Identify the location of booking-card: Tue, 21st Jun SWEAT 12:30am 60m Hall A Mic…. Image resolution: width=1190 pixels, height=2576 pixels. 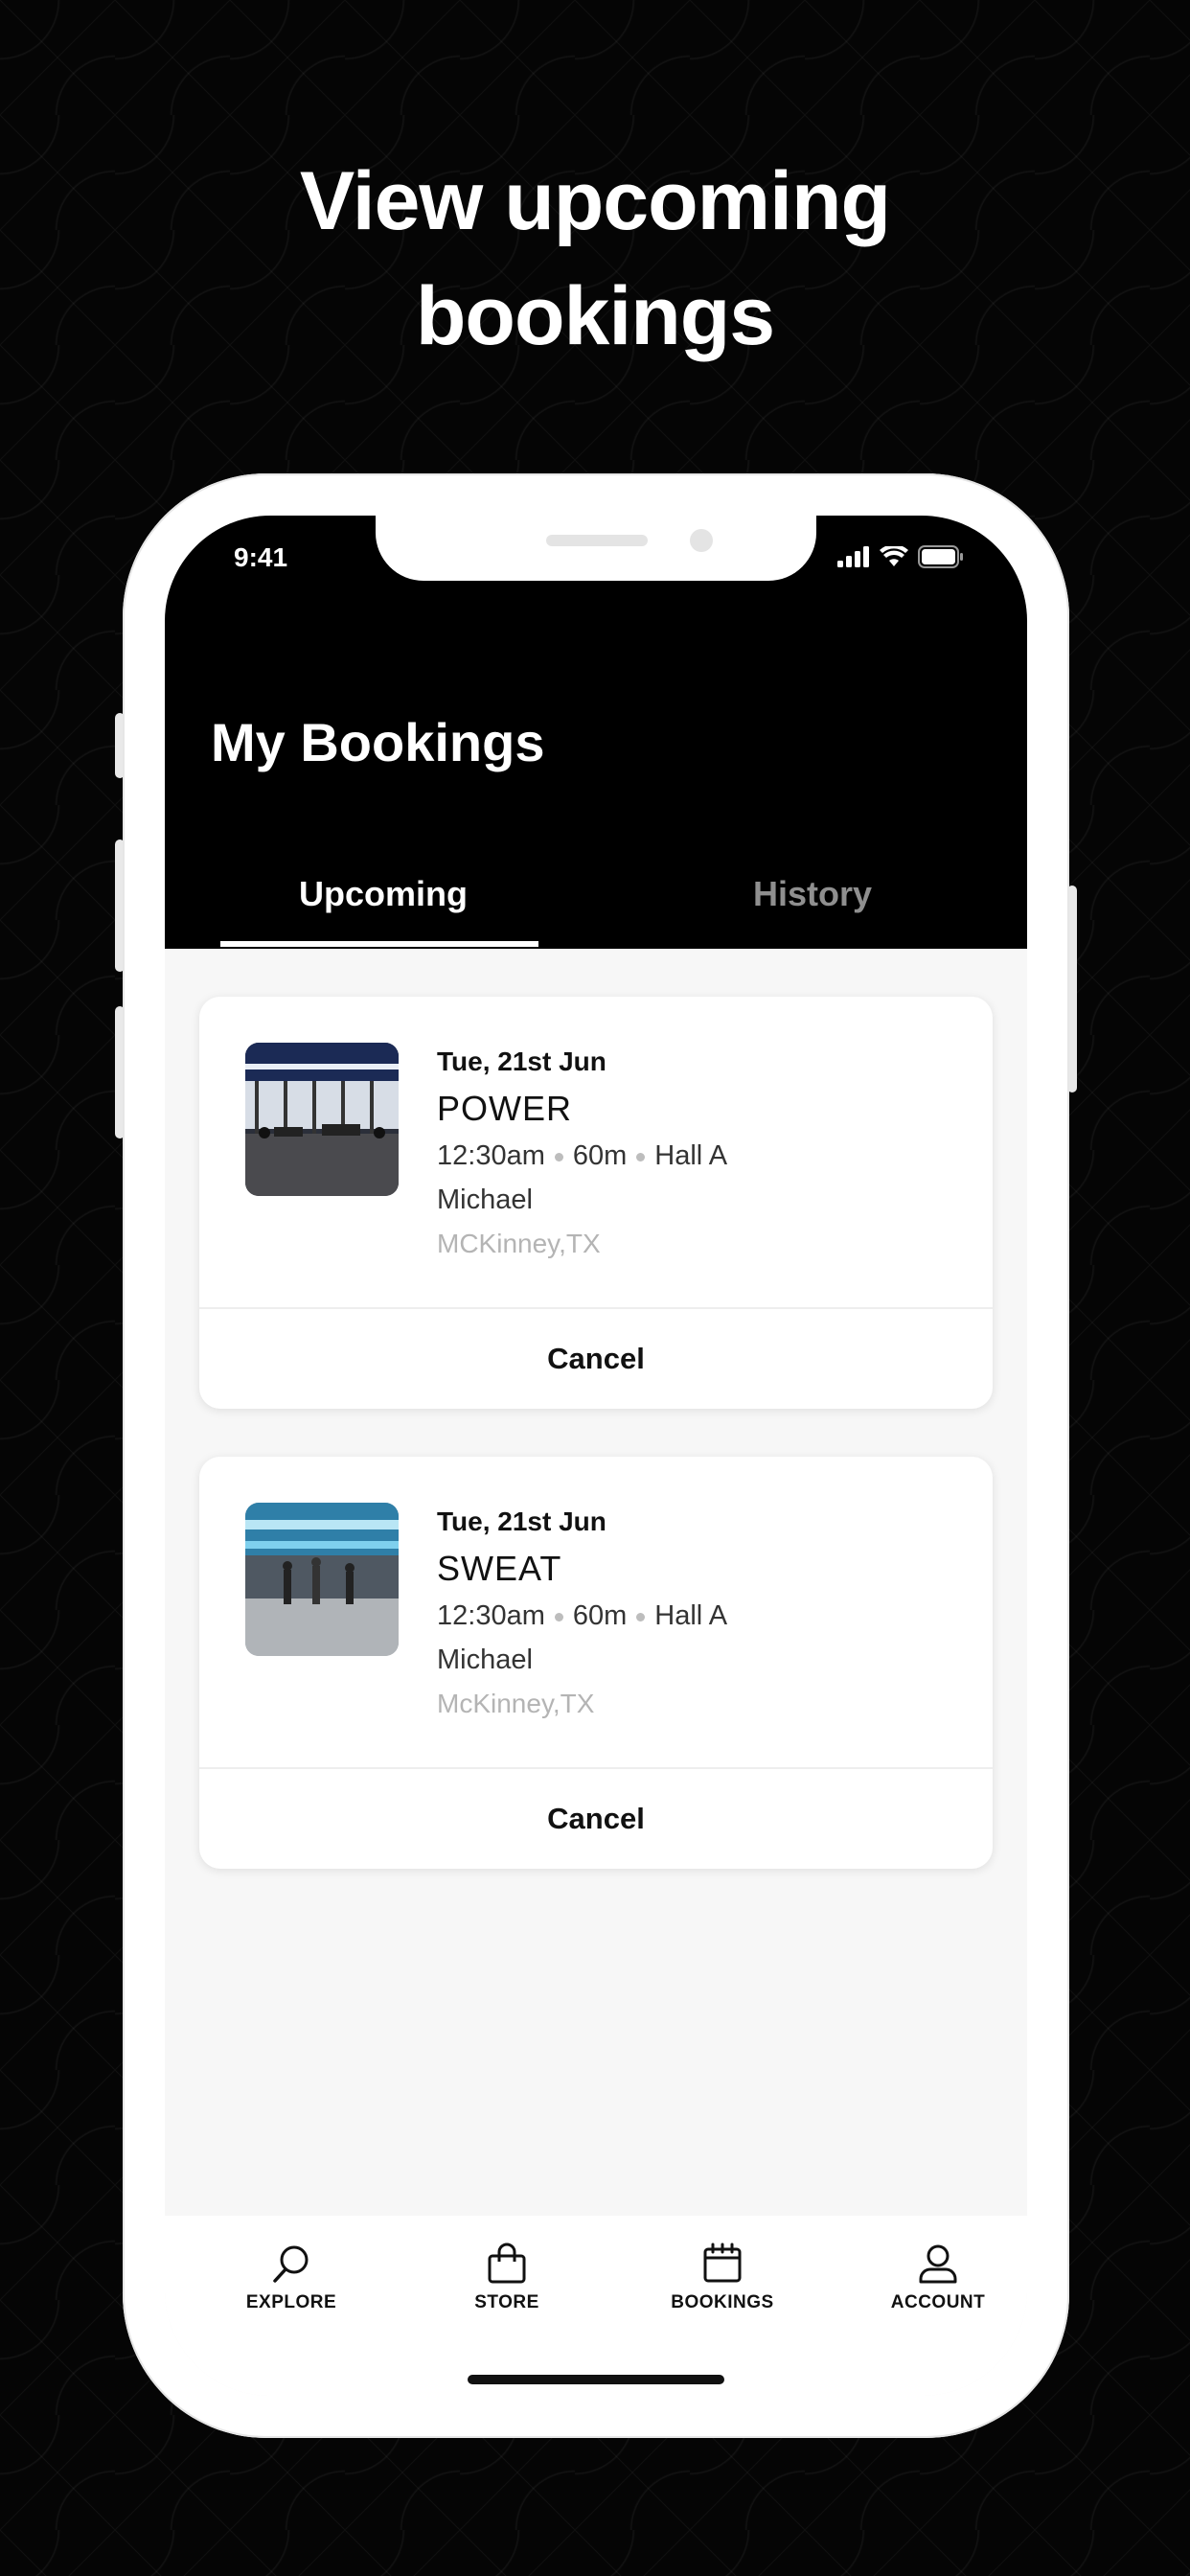
(596, 1663).